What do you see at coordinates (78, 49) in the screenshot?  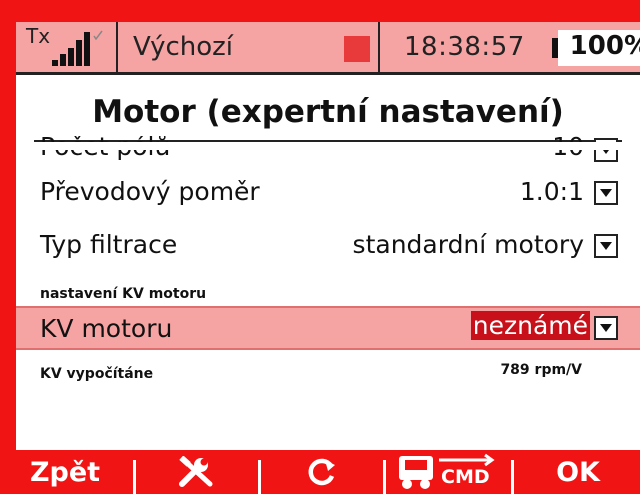 I see `signal-strength-icon` at bounding box center [78, 49].